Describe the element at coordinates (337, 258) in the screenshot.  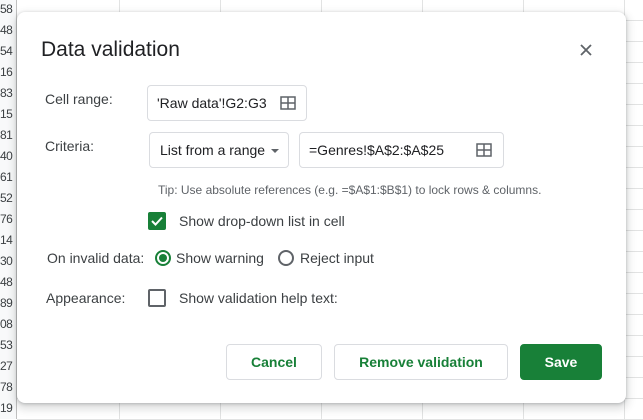
I see `reject-input-label: Reject input` at that location.